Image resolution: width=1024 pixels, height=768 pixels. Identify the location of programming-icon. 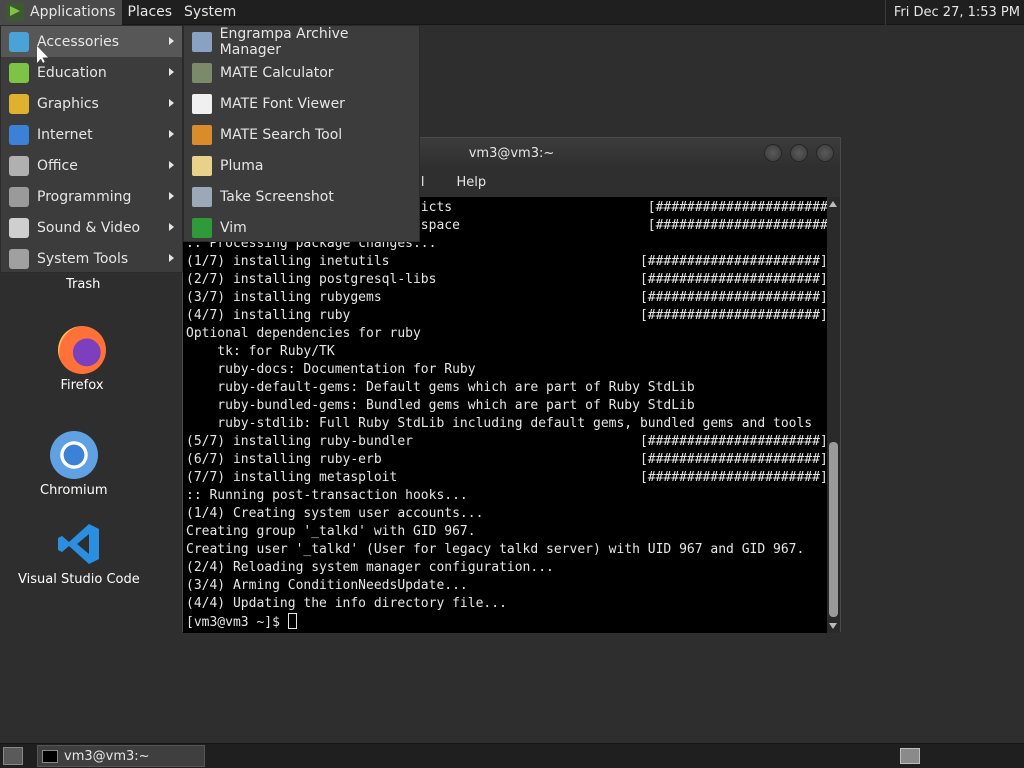
(19, 196).